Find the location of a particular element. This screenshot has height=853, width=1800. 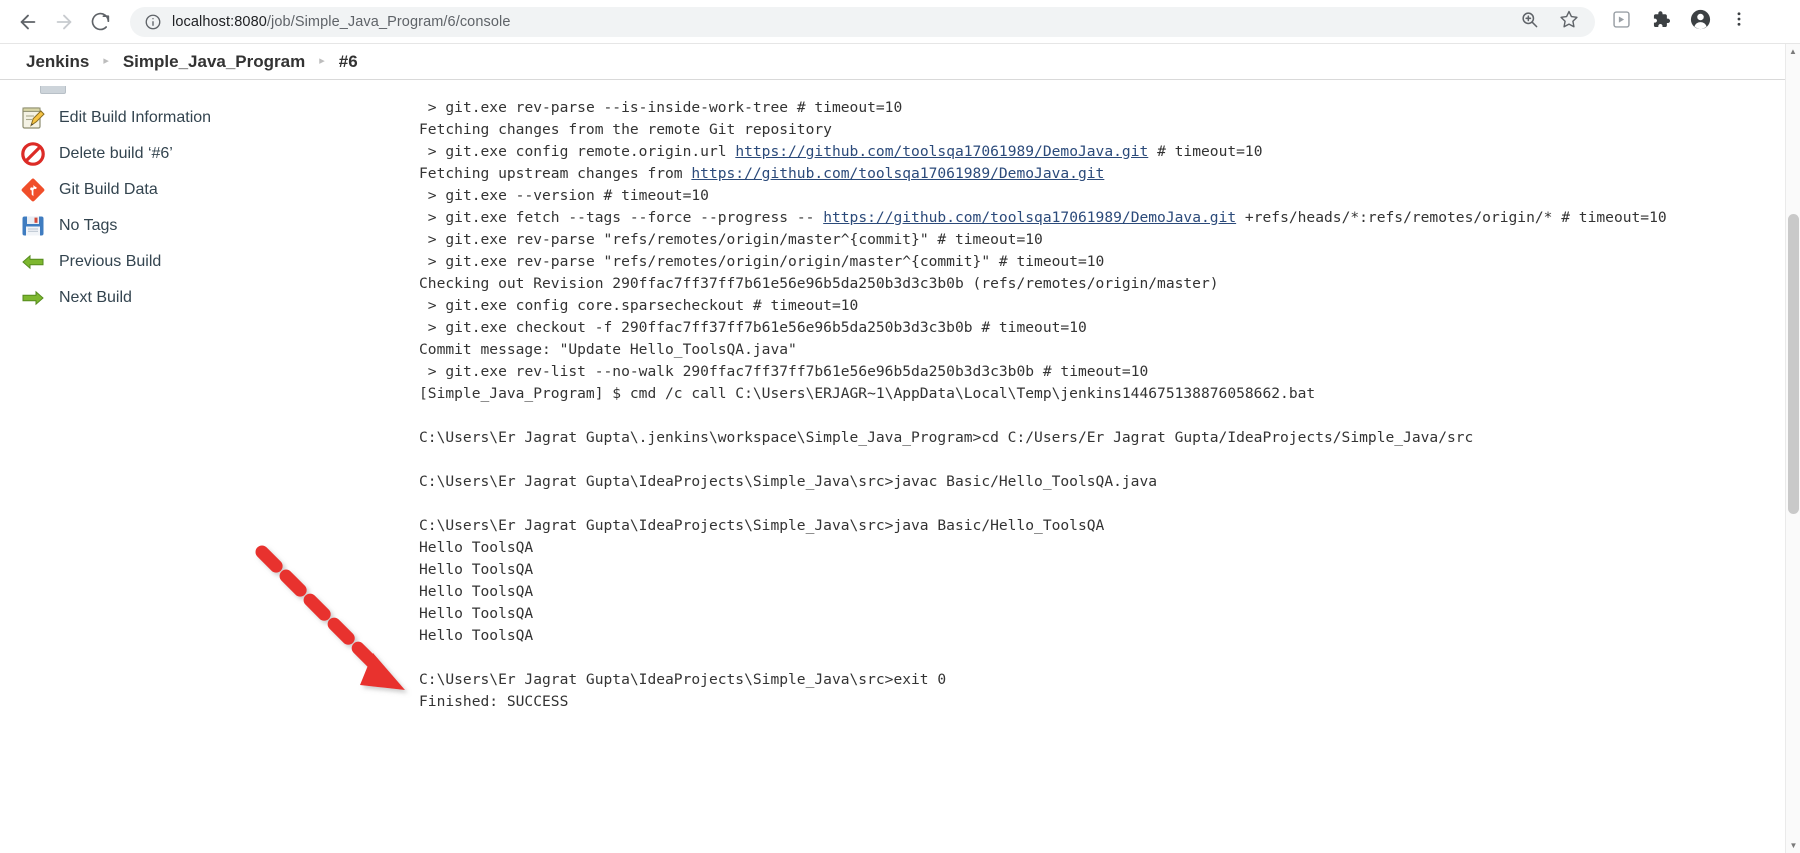

breadcrumb-item-build: #6 is located at coordinates (348, 62).